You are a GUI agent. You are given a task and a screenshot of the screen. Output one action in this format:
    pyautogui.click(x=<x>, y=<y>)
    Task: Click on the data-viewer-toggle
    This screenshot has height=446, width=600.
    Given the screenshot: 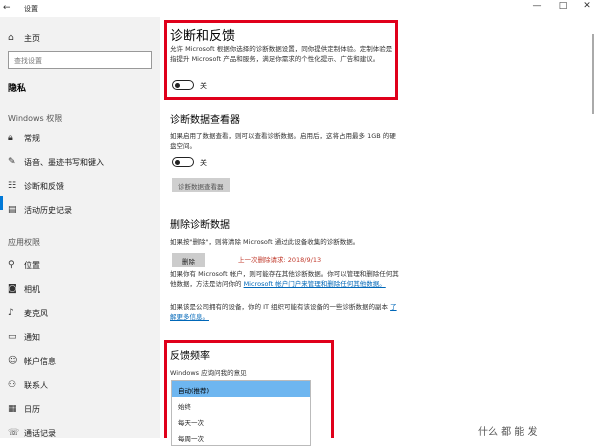 What is the action you would take?
    pyautogui.click(x=183, y=162)
    